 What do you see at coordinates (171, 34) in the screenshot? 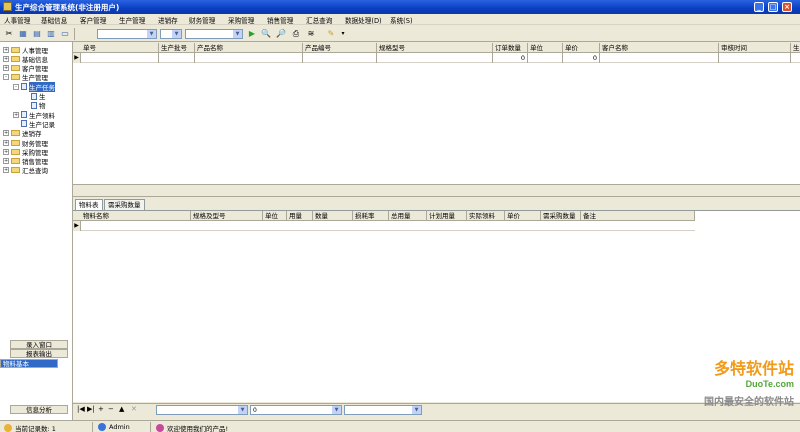
I see `toolbar-combo-2: ▼` at bounding box center [171, 34].